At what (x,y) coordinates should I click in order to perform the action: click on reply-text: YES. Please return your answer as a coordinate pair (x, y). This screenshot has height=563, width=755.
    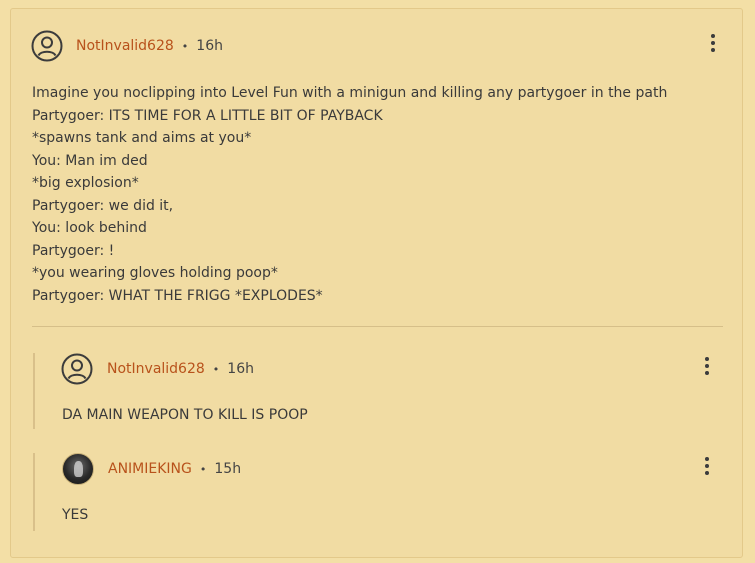
    Looking at the image, I should click on (75, 515).